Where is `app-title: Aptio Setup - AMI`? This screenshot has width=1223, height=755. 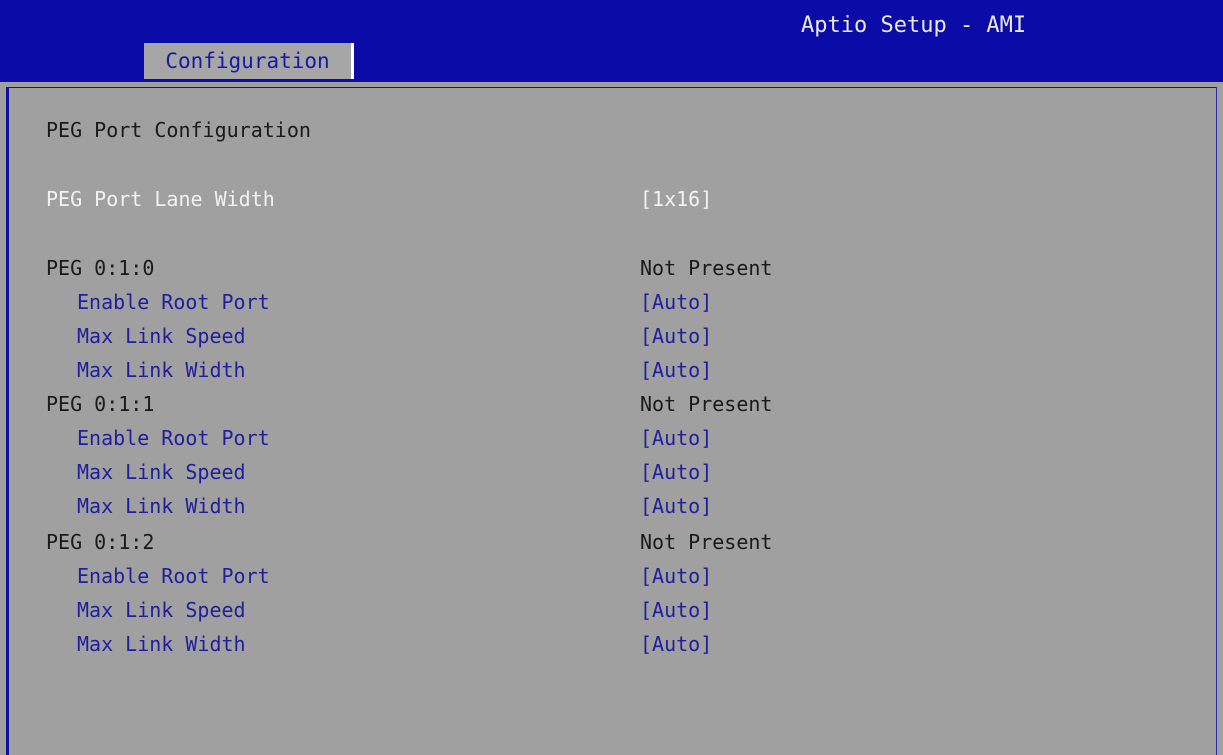 app-title: Aptio Setup - AMI is located at coordinates (914, 25).